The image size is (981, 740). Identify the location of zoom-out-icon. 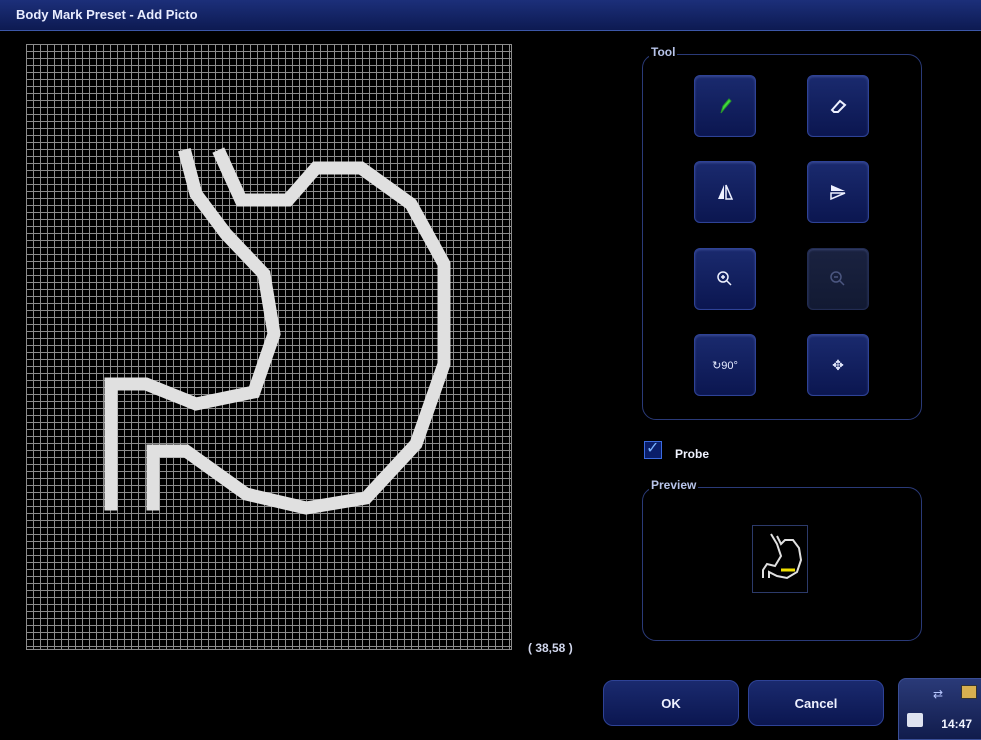
(837, 278).